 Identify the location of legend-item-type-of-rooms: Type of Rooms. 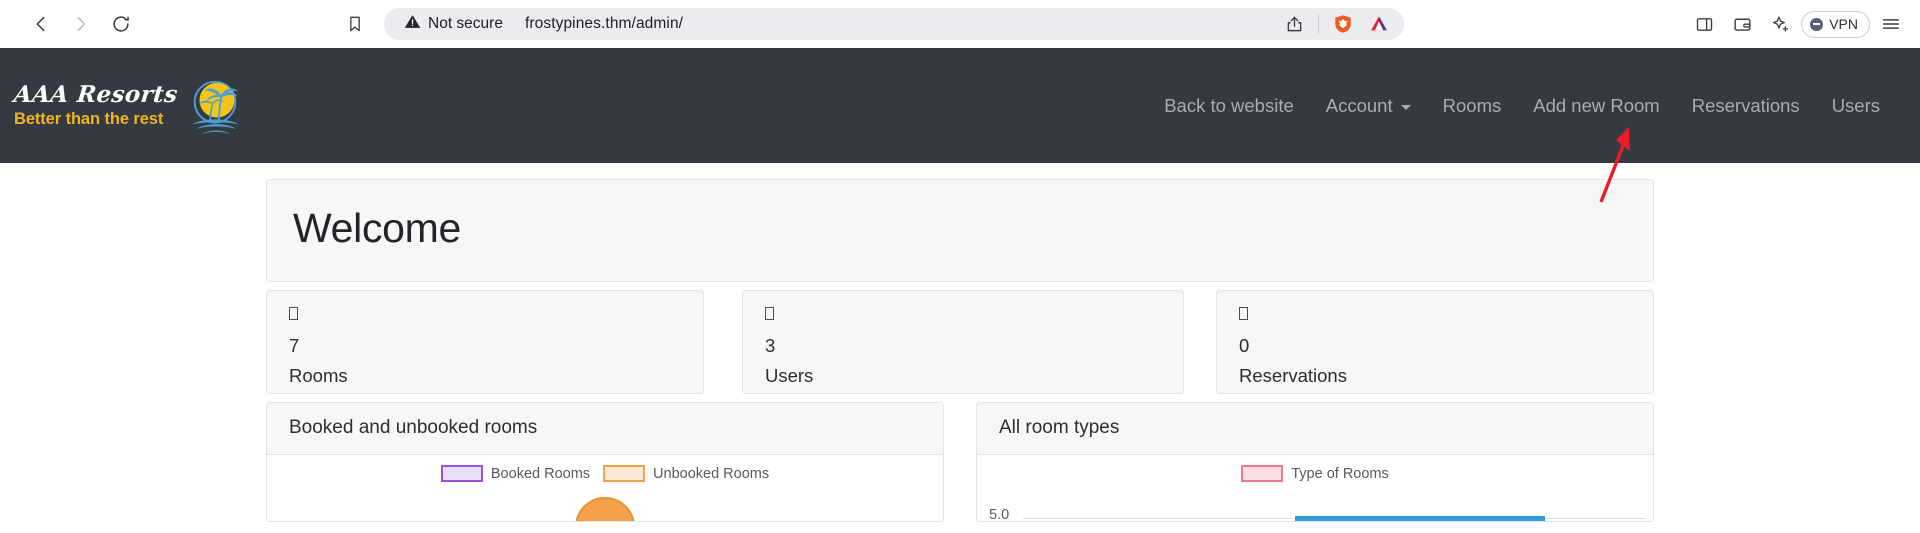
(1315, 474).